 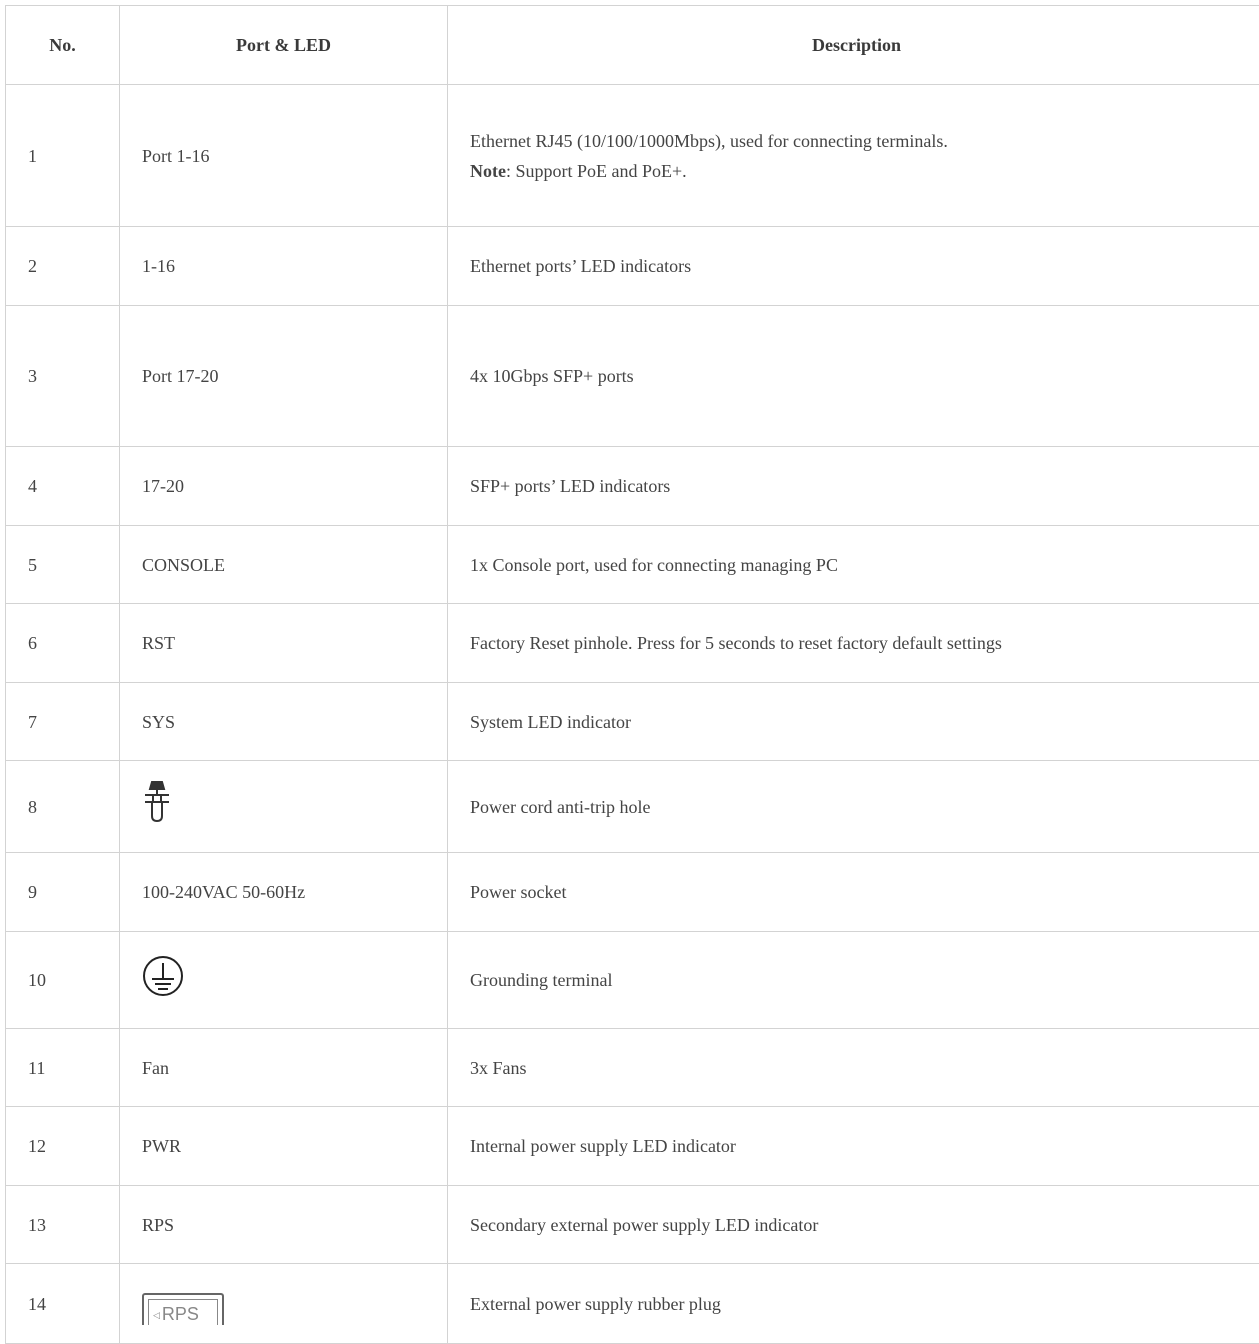 What do you see at coordinates (853, 266) in the screenshot?
I see `row-description: Ethernet ports’ LED indicators` at bounding box center [853, 266].